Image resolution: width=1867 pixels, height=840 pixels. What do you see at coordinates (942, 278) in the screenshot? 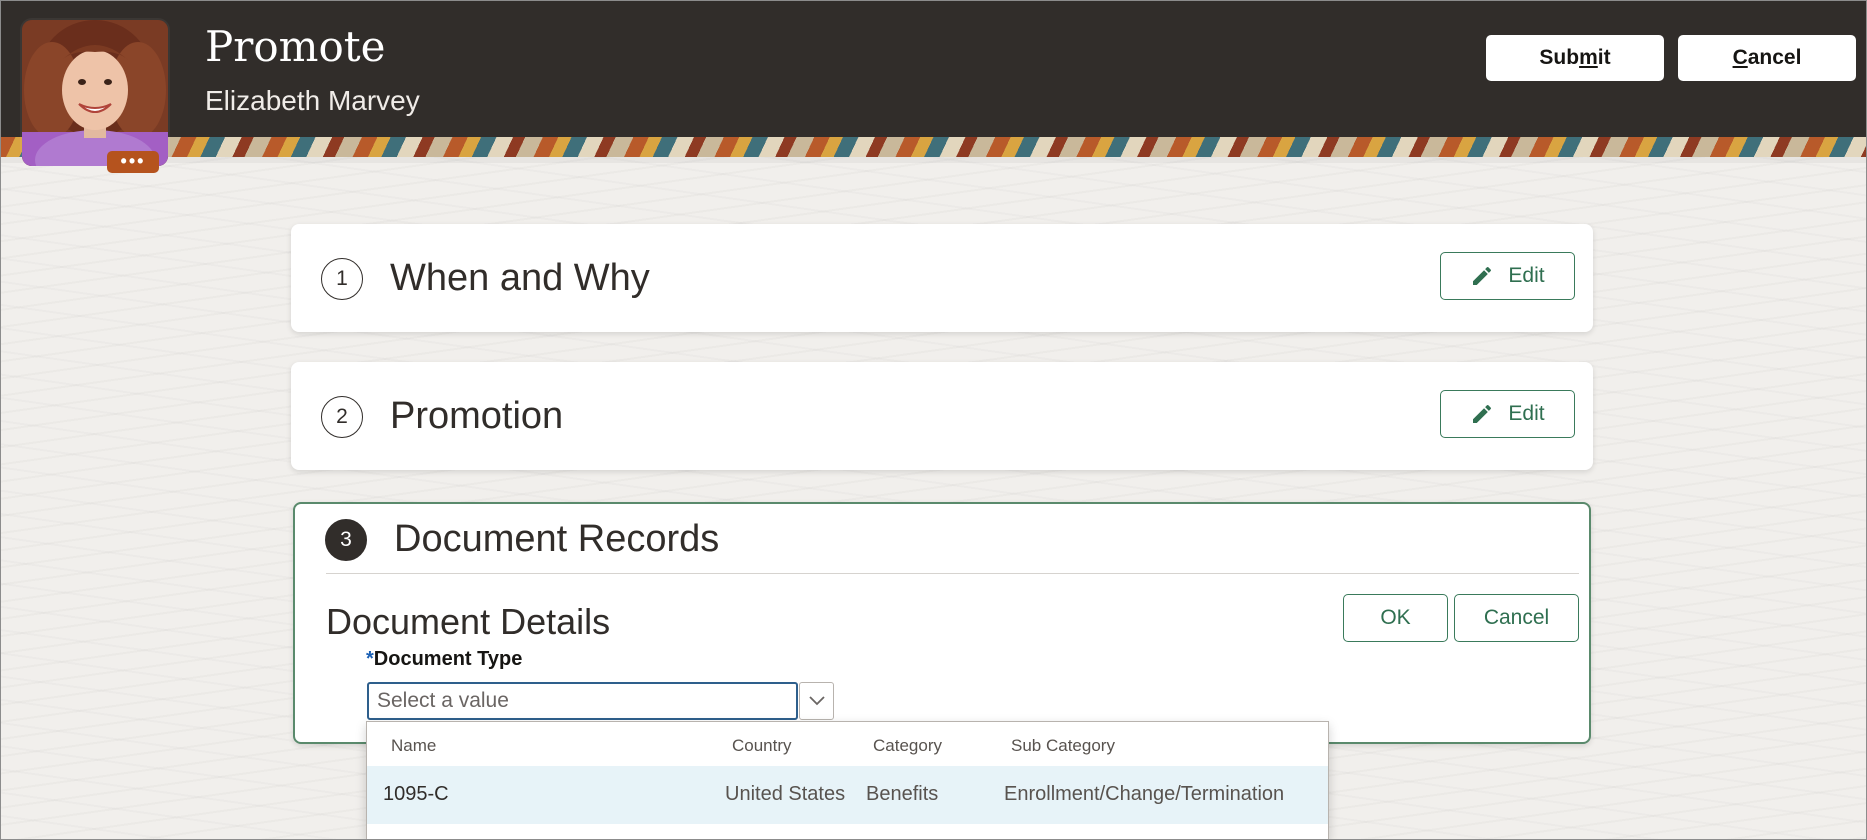
I see `step-card-when-and-why: 1 When and Why Edit` at bounding box center [942, 278].